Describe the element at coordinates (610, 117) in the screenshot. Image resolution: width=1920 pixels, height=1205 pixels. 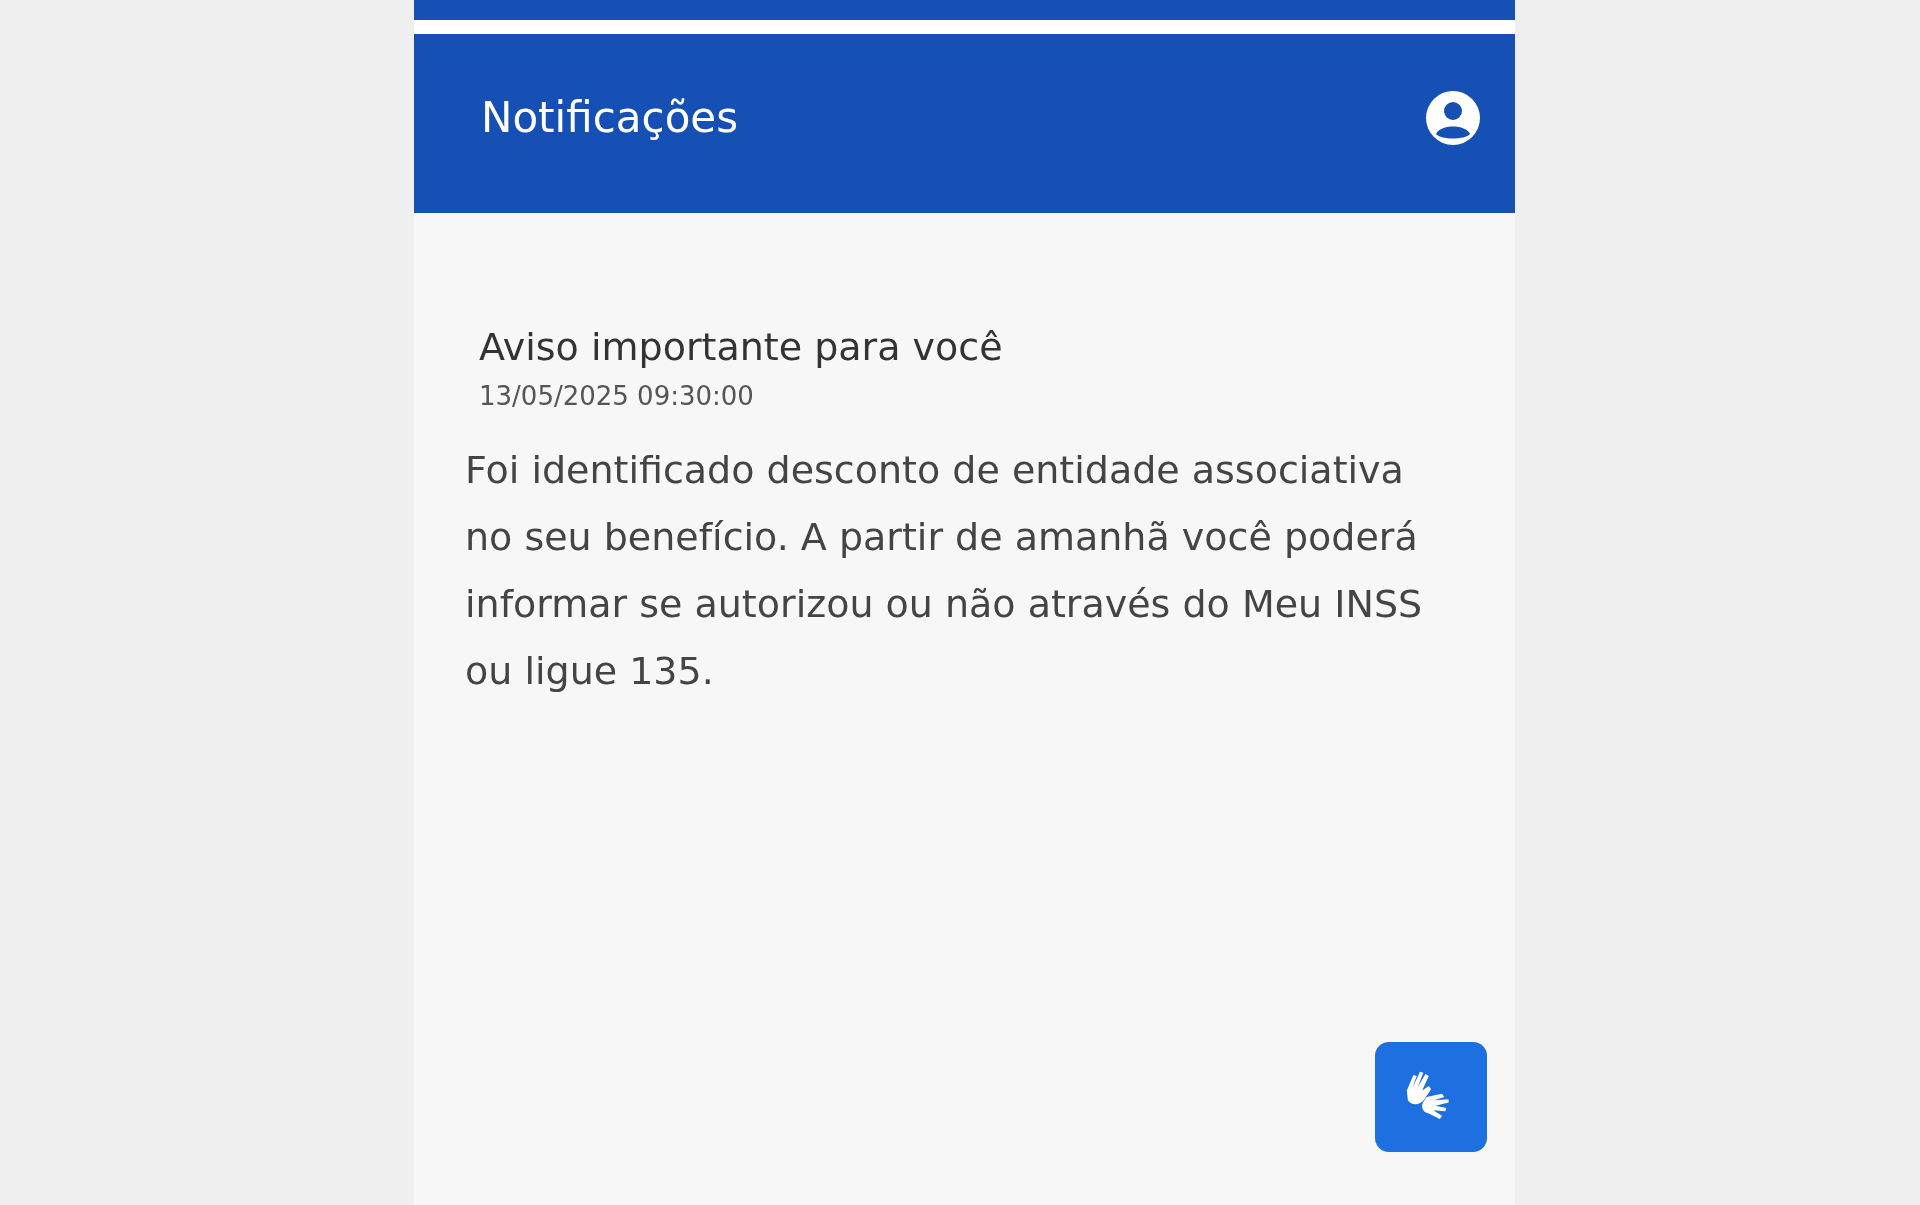
I see `page-title: Notificações` at that location.